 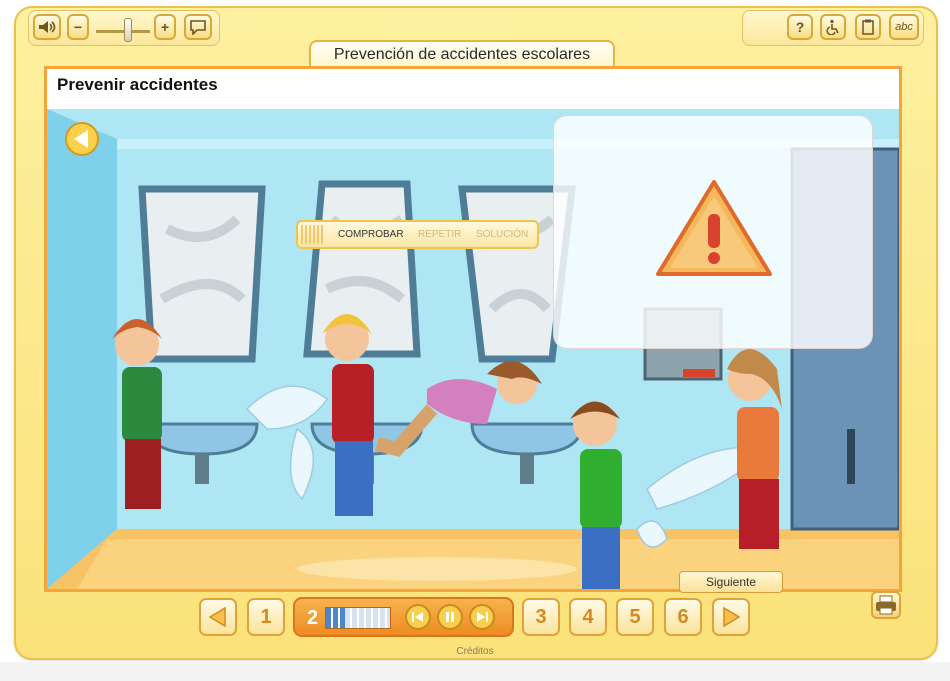 I want to click on window-title: Prevención de accidentes escolares, so click(x=462, y=53).